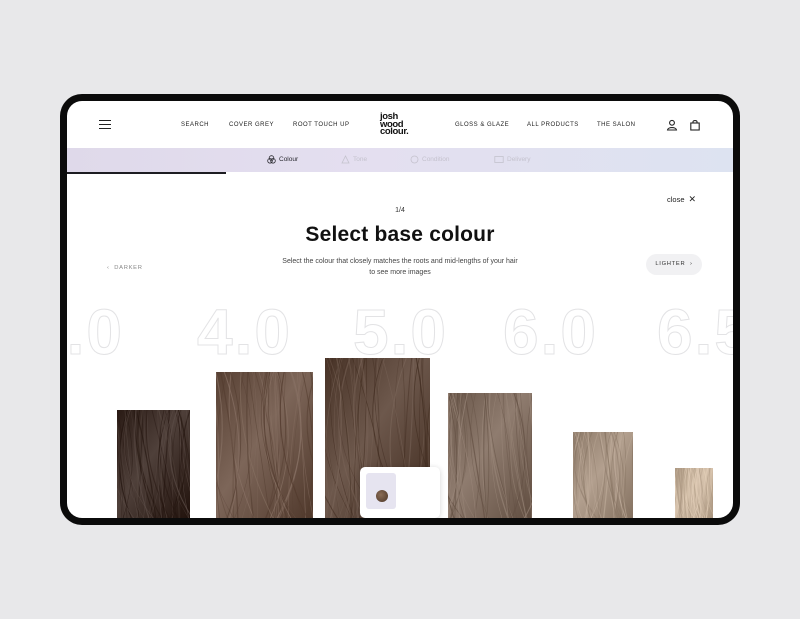 The height and width of the screenshot is (619, 800). I want to click on chevron-left-icon: ‹, so click(108, 268).